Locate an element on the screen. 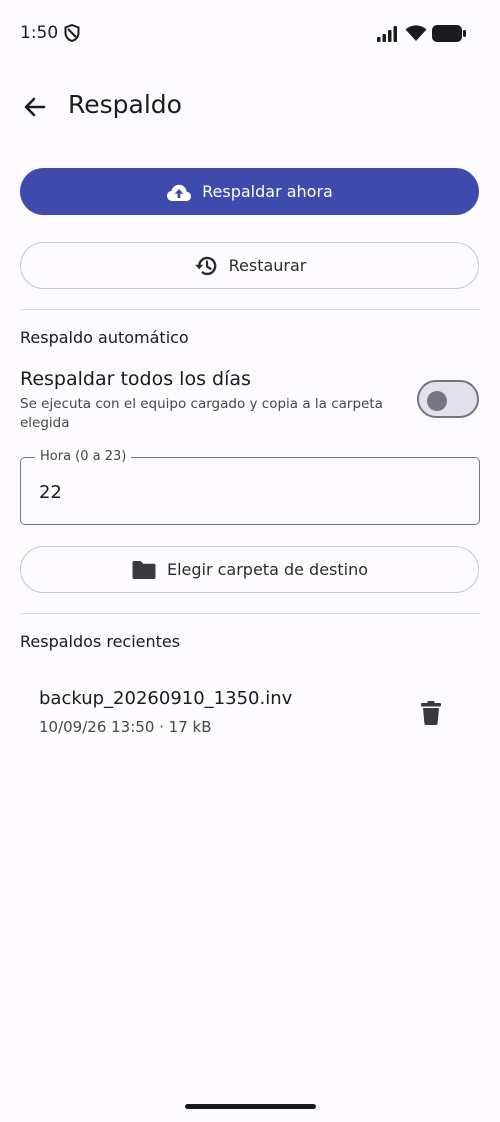 Image resolution: width=500 pixels, height=1122 pixels. folder-icon is located at coordinates (144, 569).